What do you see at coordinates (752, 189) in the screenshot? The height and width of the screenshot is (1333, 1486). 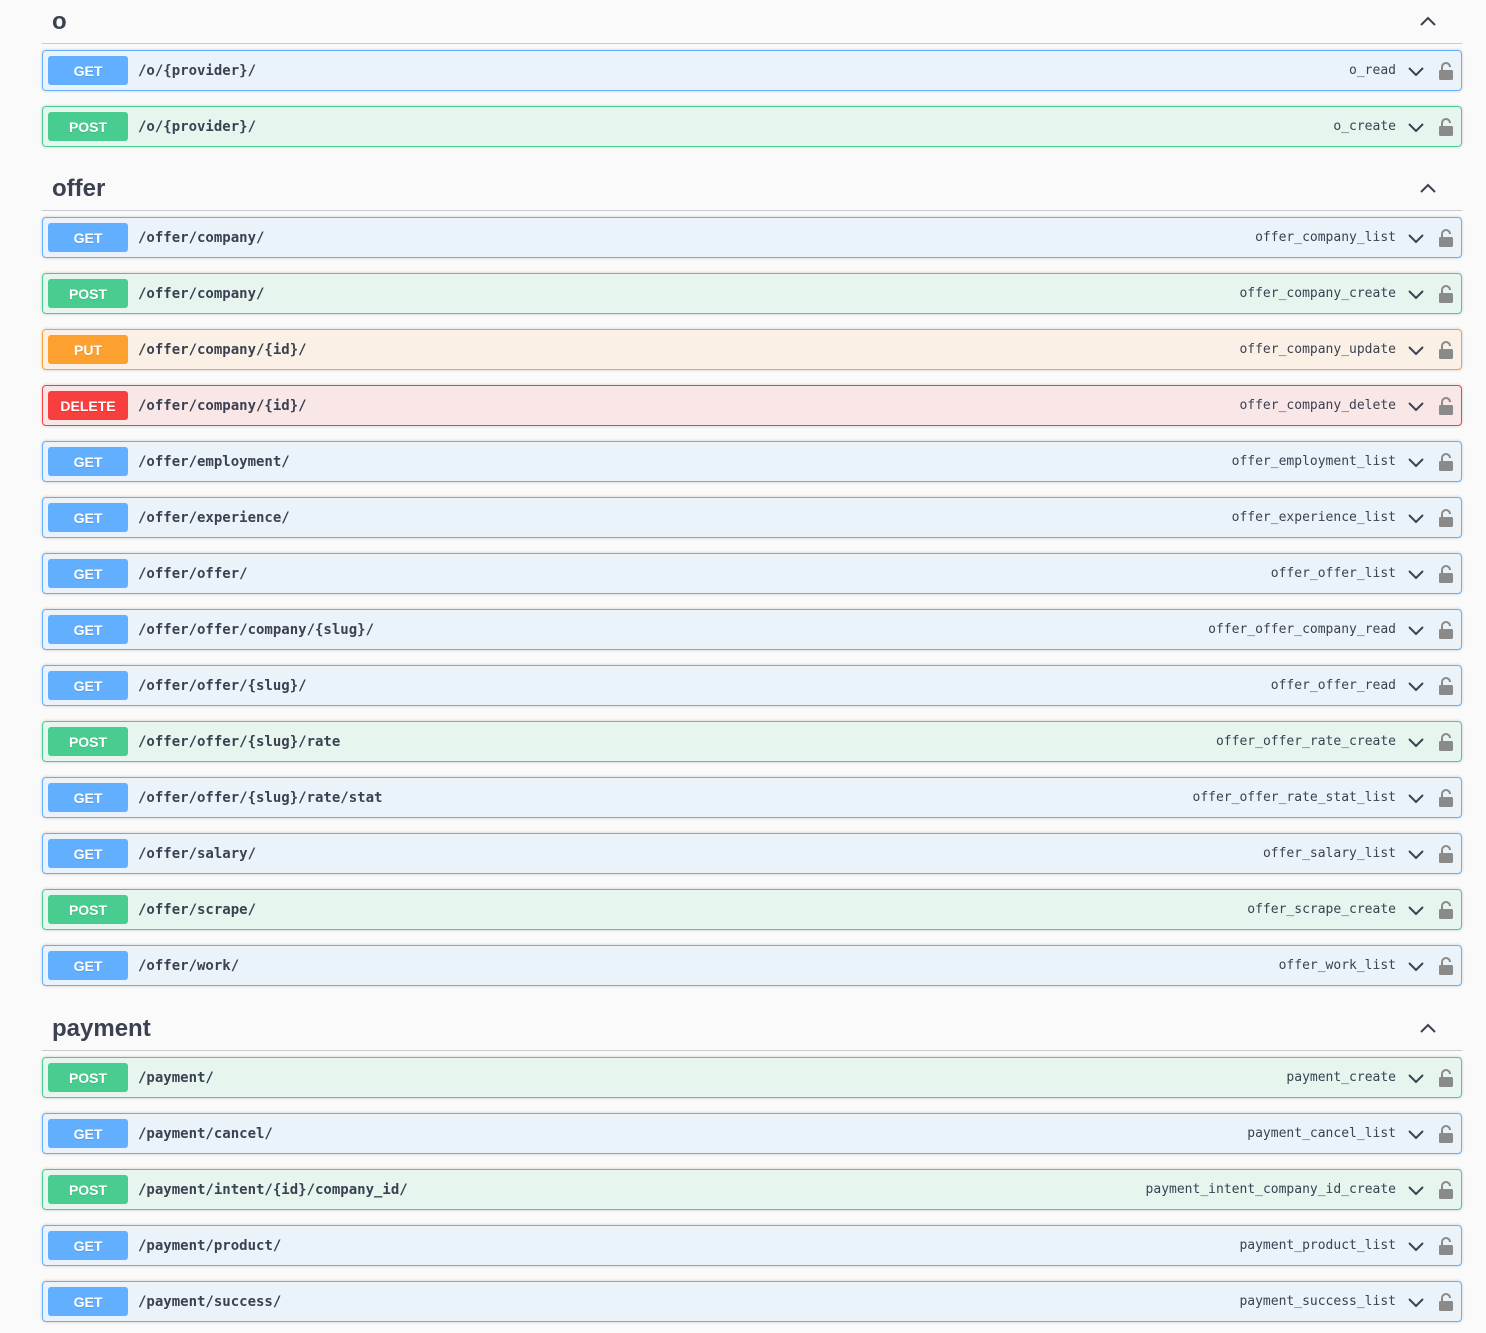 I see `tag-header-offer: offer` at bounding box center [752, 189].